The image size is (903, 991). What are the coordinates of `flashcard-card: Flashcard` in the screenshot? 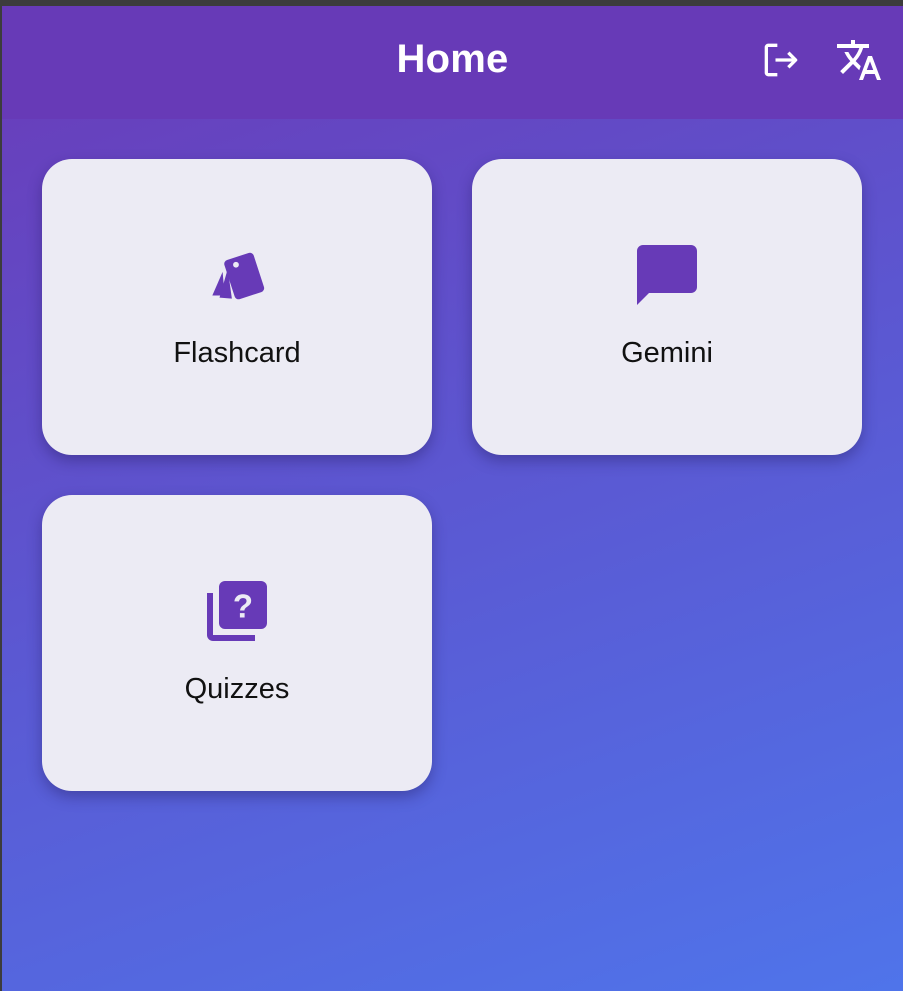 It's located at (237, 307).